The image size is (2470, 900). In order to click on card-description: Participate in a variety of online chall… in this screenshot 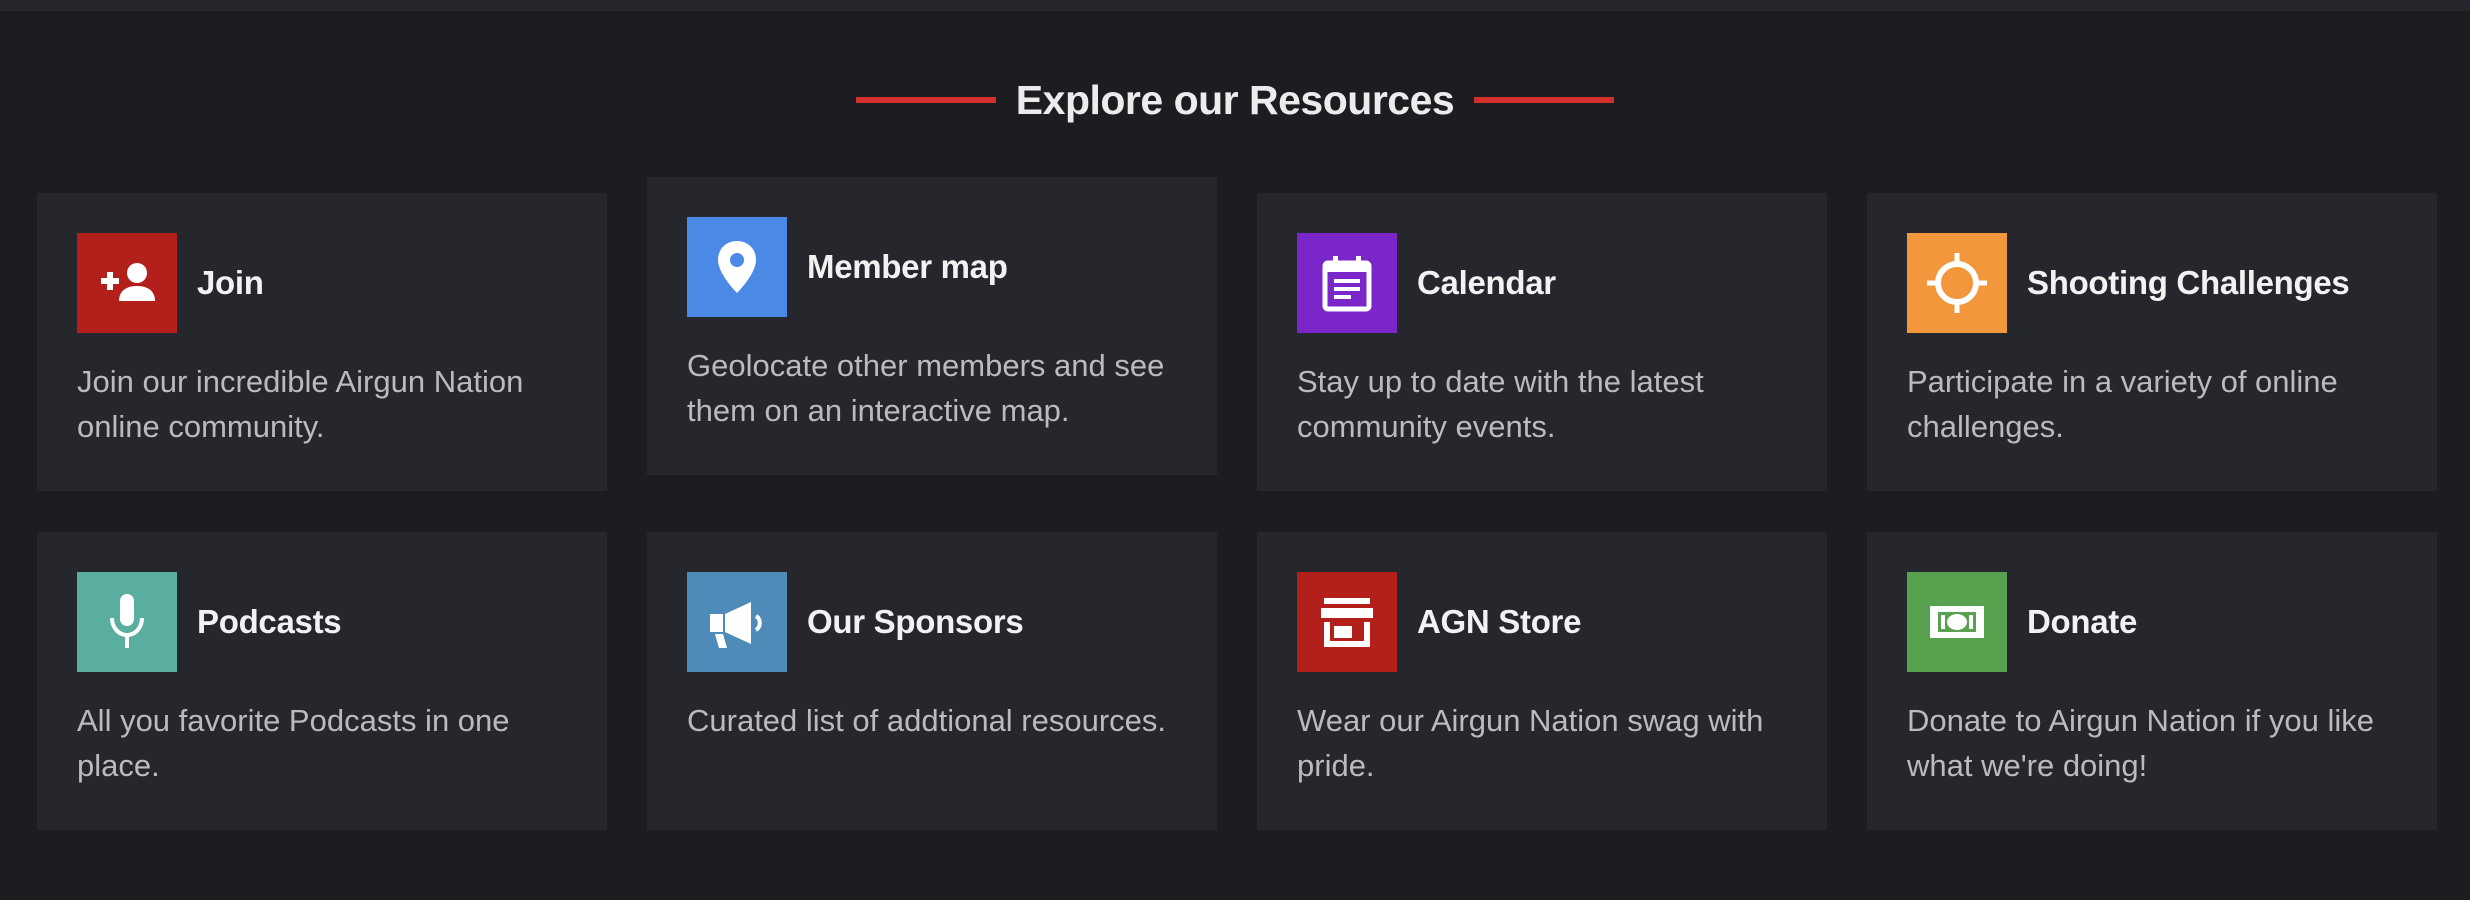, I will do `click(2122, 404)`.